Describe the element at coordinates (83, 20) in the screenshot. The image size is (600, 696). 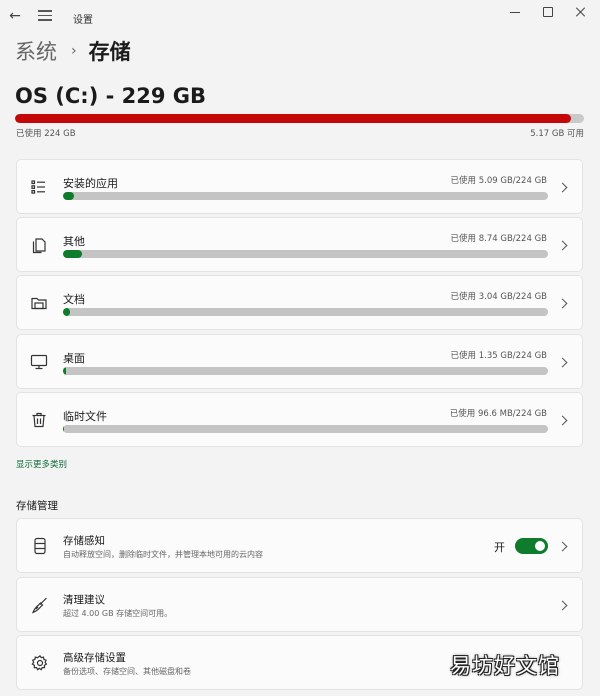
I see `window-title: 设置` at that location.